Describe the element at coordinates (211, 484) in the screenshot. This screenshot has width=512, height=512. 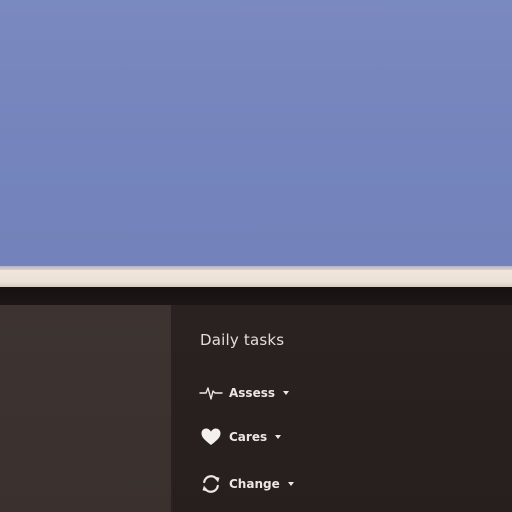
I see `refresh-icon` at that location.